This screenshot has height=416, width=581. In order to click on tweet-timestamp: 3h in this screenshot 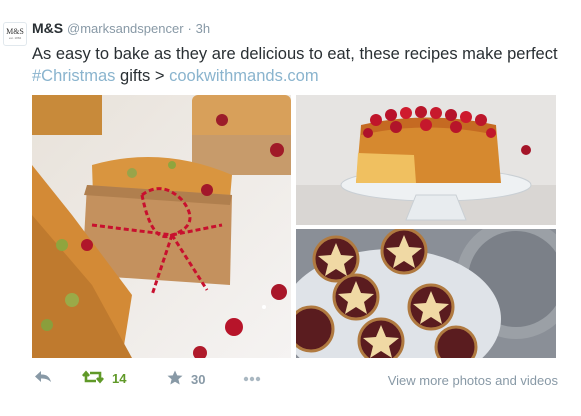, I will do `click(203, 28)`.